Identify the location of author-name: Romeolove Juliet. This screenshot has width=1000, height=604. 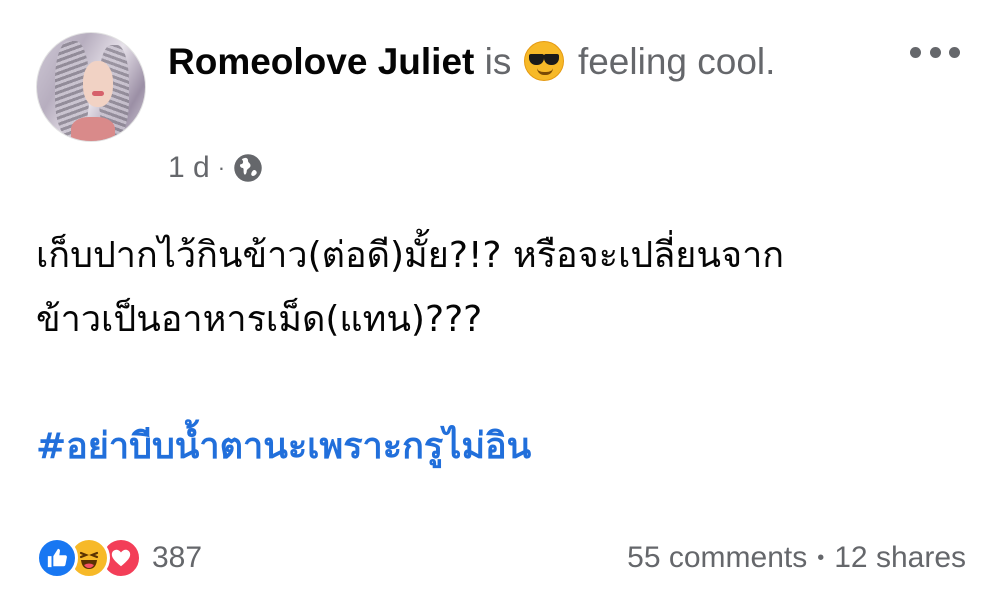
(321, 61).